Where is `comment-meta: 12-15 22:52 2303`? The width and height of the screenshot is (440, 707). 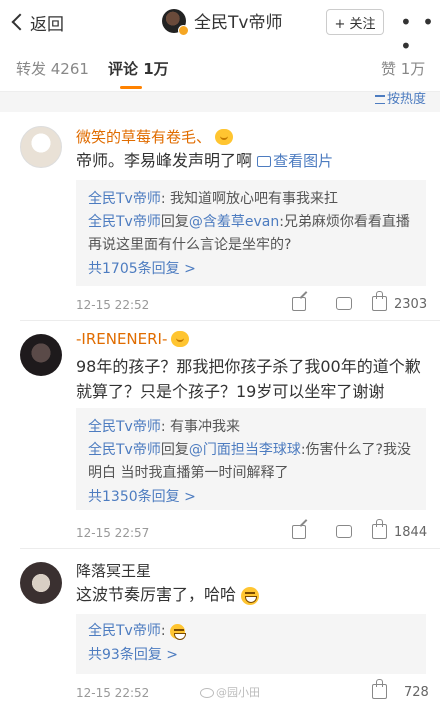 comment-meta: 12-15 22:52 2303 is located at coordinates (252, 303).